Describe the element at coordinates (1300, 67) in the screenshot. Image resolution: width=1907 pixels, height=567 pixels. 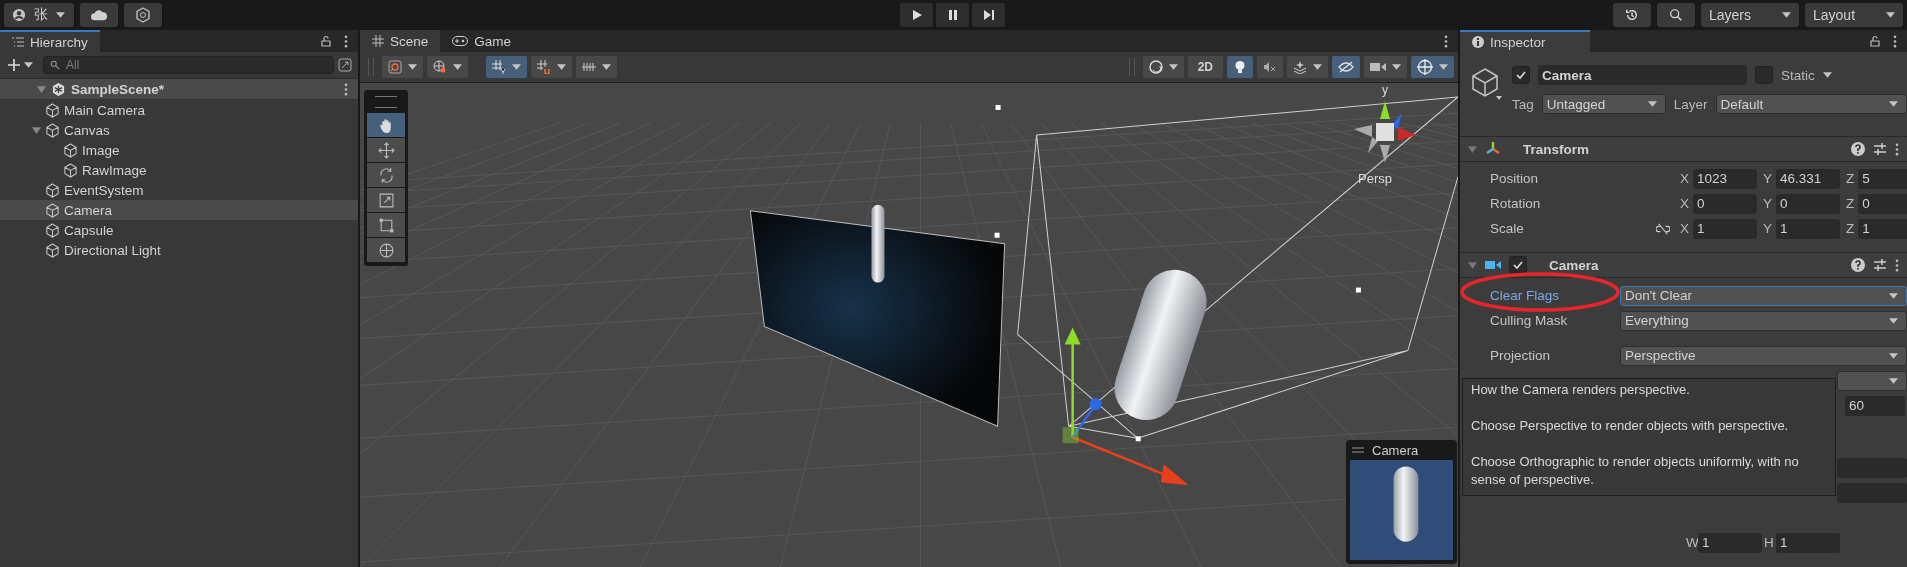
I see `layers-sparkle-icon` at that location.